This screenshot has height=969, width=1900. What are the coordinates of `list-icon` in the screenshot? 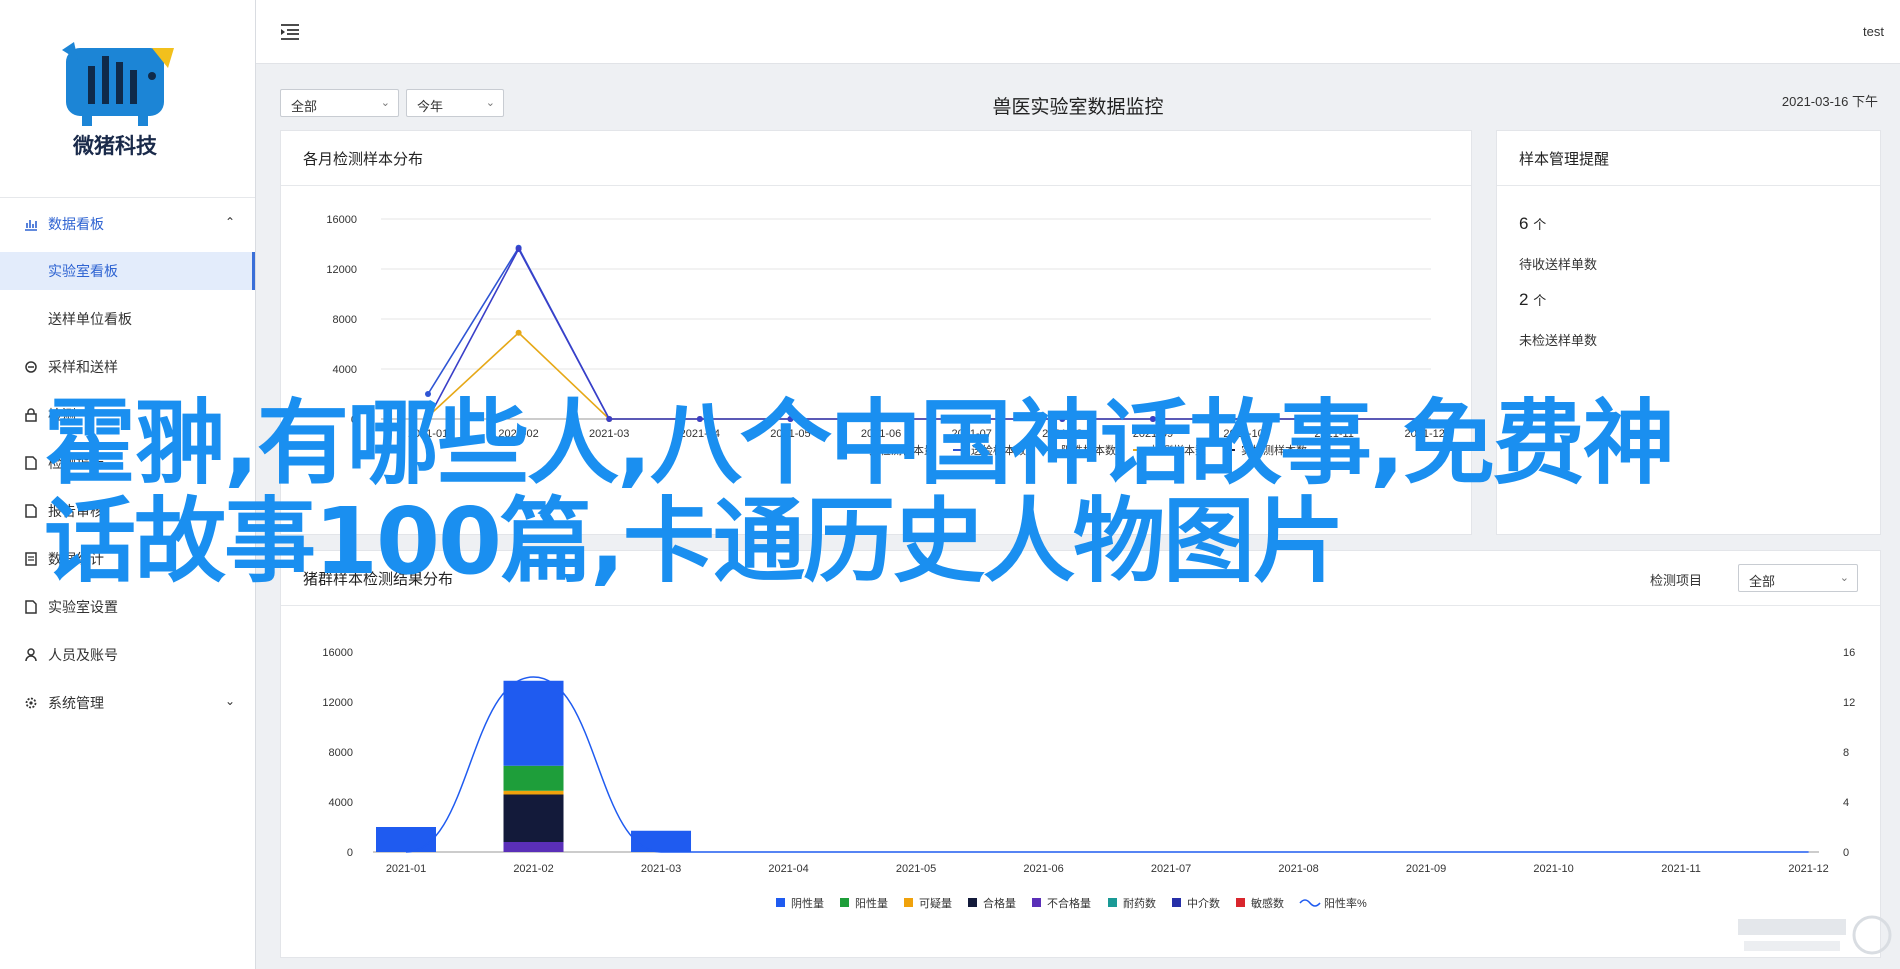 It's located at (31, 559).